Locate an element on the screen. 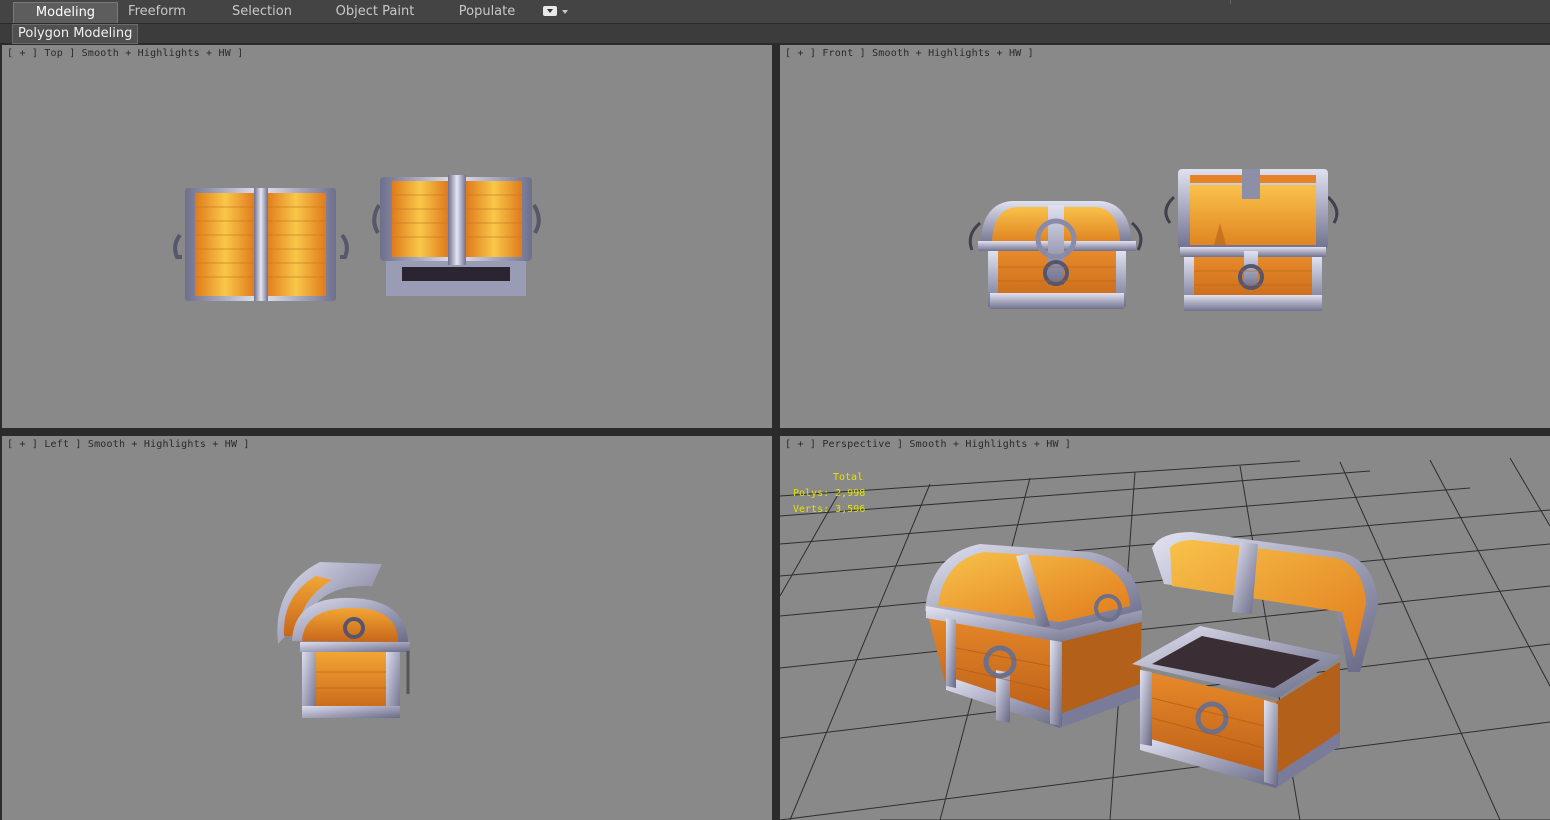  chest-open-side is located at coordinates (343, 640).